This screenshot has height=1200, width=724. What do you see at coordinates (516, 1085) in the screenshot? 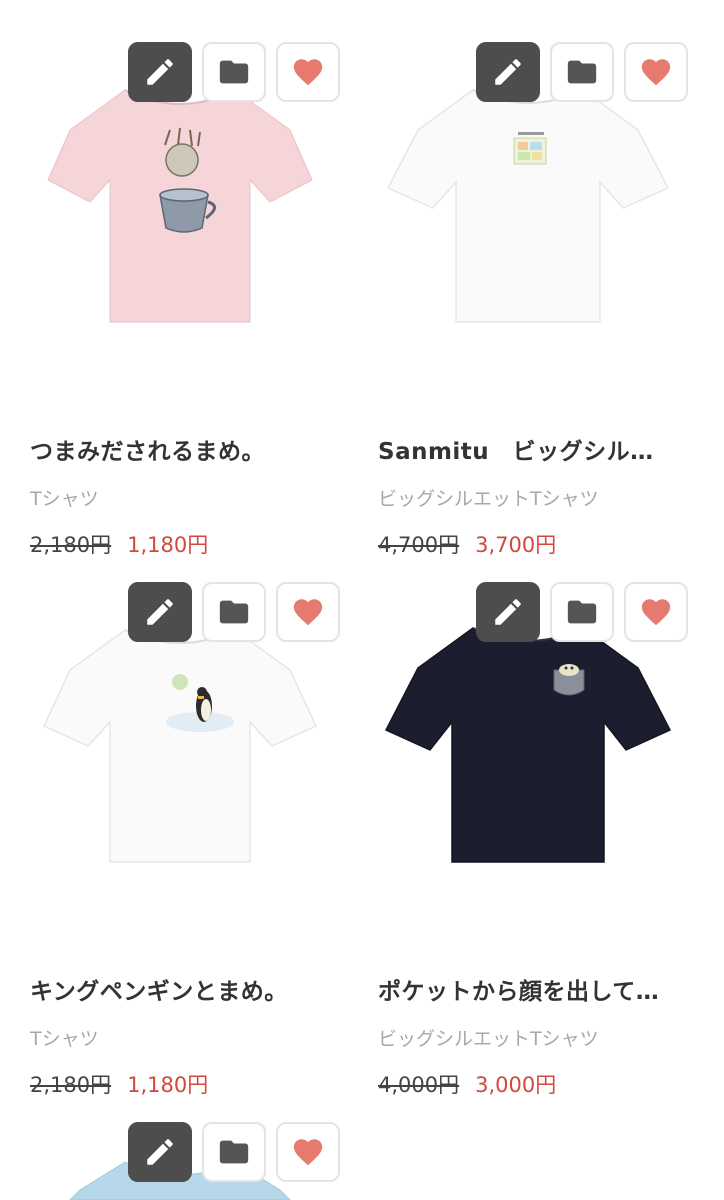
I see `sale-price: 3,000円` at bounding box center [516, 1085].